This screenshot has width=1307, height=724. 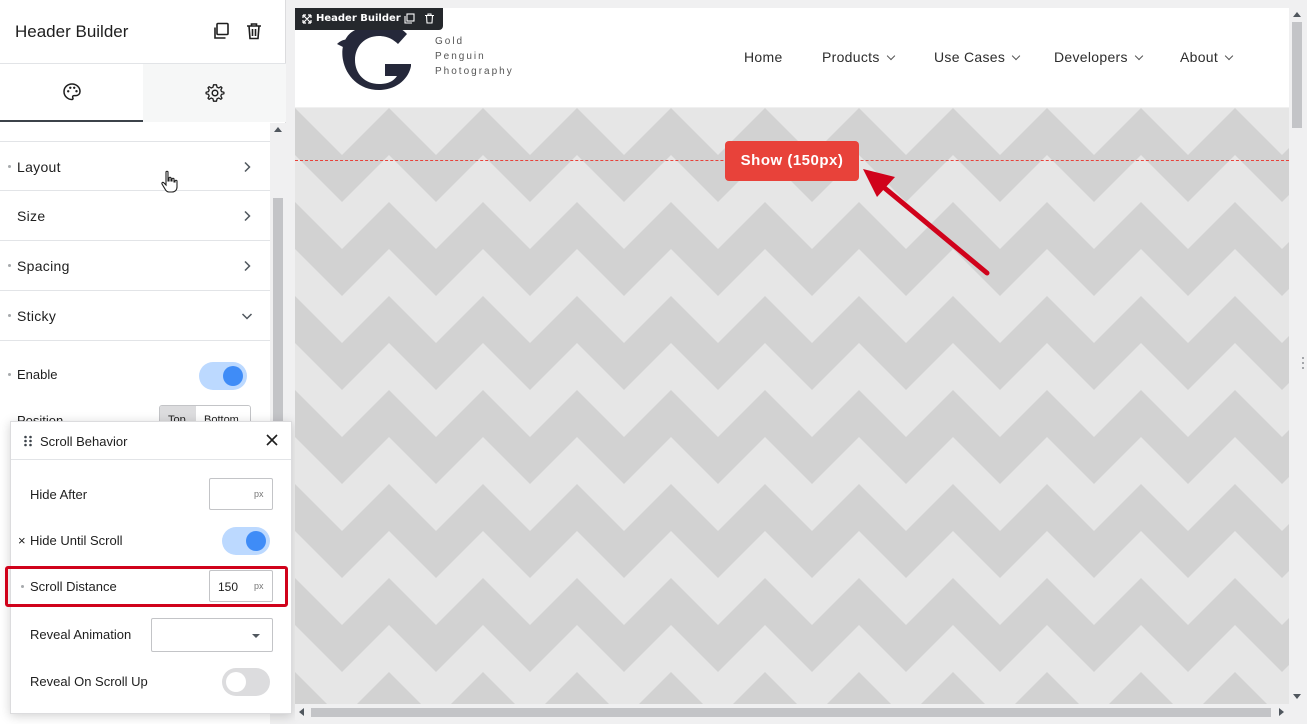 What do you see at coordinates (37, 316) in the screenshot?
I see `section-label: Sticky` at bounding box center [37, 316].